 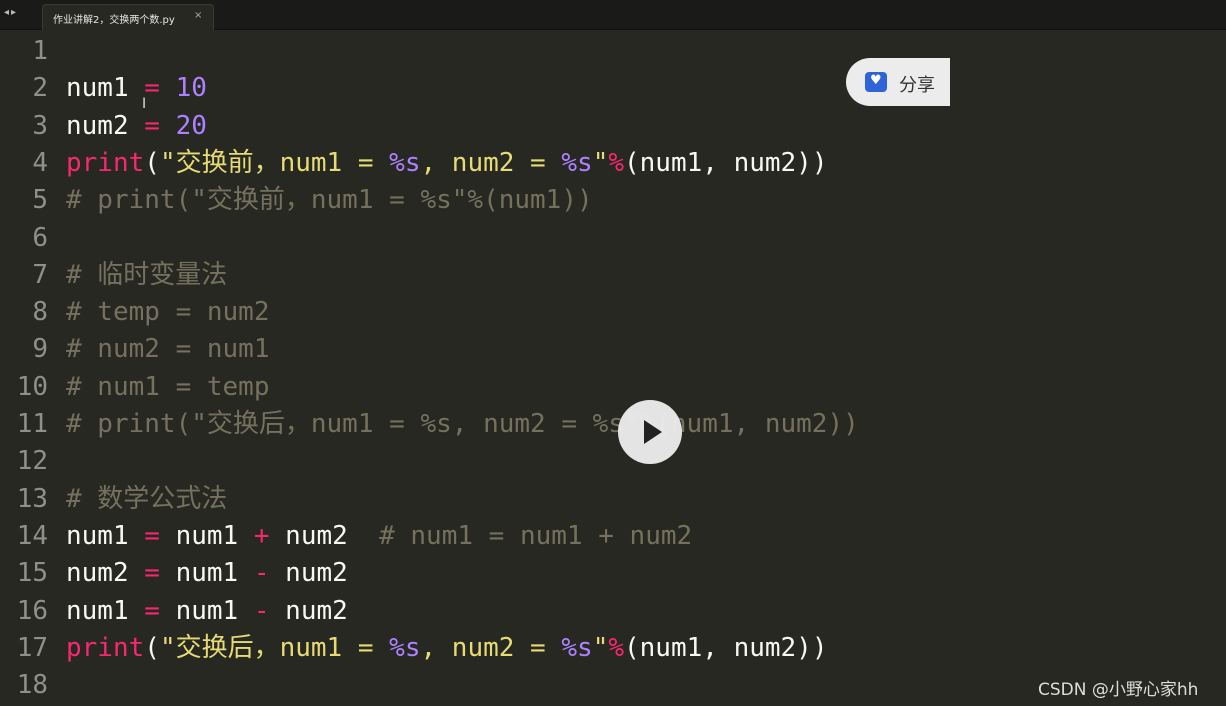 What do you see at coordinates (613, 15) in the screenshot?
I see `tab-bar: ◂▸ 作业讲解2，交换两个数.py ×` at bounding box center [613, 15].